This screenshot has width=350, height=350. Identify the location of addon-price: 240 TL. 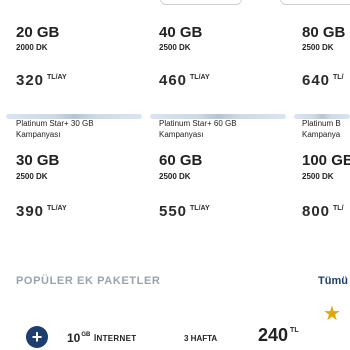
(278, 335).